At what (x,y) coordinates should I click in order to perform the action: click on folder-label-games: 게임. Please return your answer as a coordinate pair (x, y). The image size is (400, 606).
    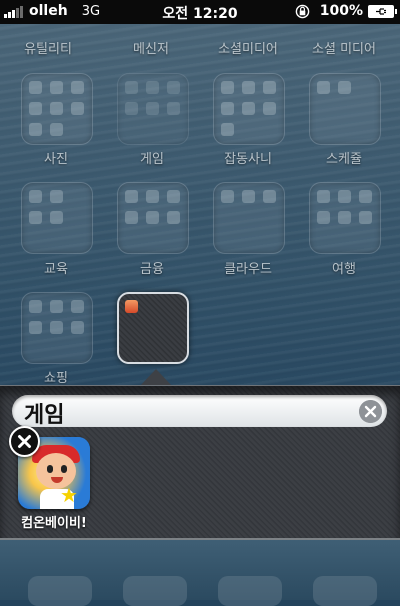
    Looking at the image, I should click on (152, 159).